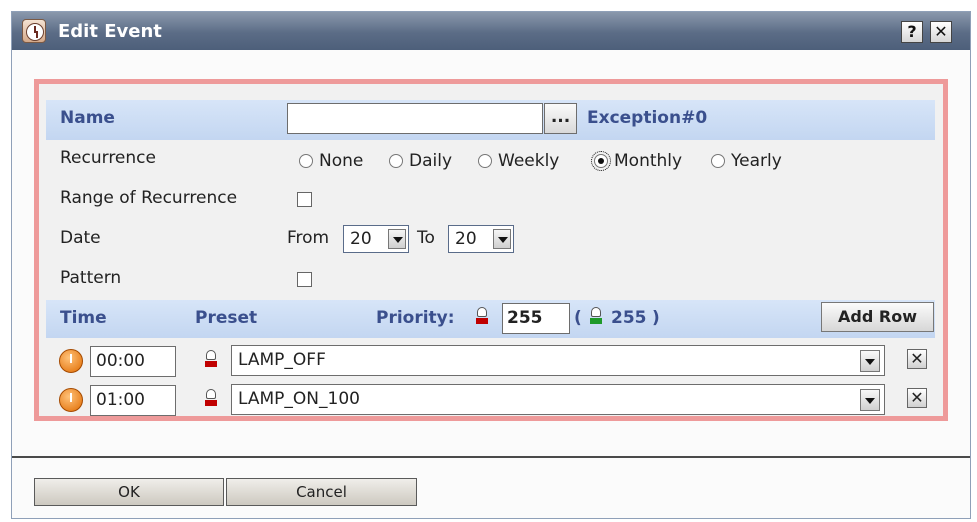  Describe the element at coordinates (83, 318) in the screenshot. I see `time-header: Time` at that location.